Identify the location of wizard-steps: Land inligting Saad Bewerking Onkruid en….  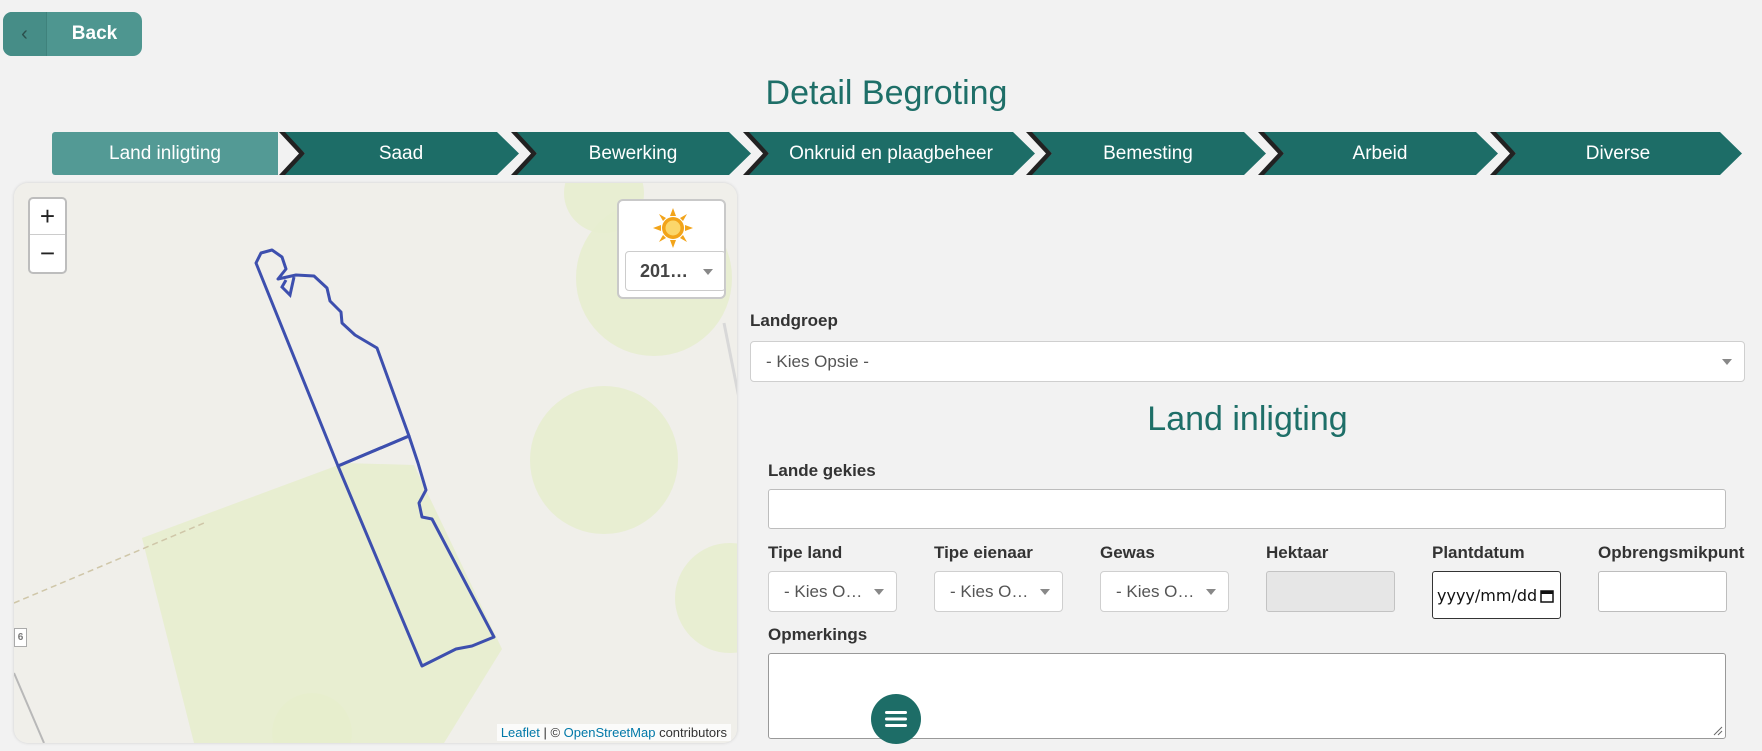
(897, 153).